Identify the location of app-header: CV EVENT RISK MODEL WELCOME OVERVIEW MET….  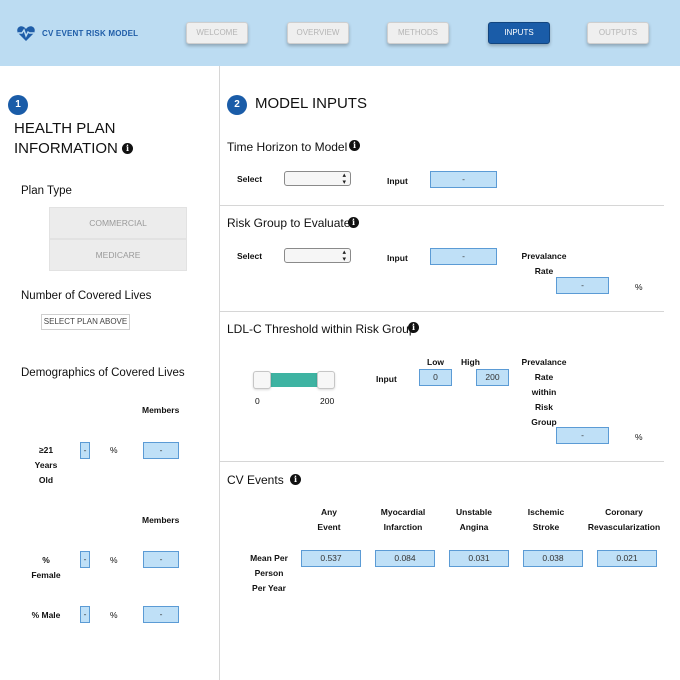
(340, 33).